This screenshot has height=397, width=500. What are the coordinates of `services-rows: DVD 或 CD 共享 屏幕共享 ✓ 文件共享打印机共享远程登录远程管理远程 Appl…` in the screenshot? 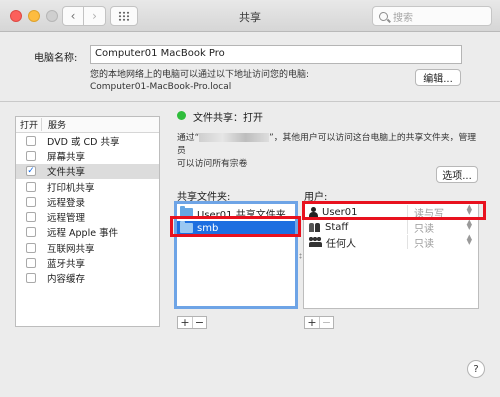 It's located at (87, 209).